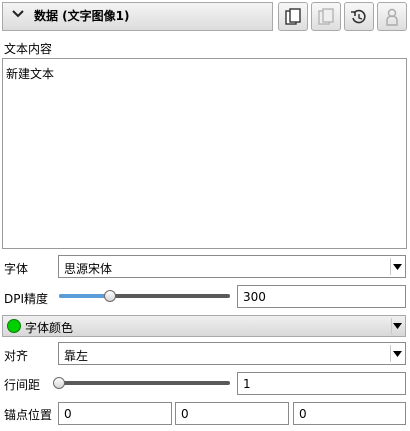  What do you see at coordinates (22, 385) in the screenshot?
I see `line-spacing-label: 行间距` at bounding box center [22, 385].